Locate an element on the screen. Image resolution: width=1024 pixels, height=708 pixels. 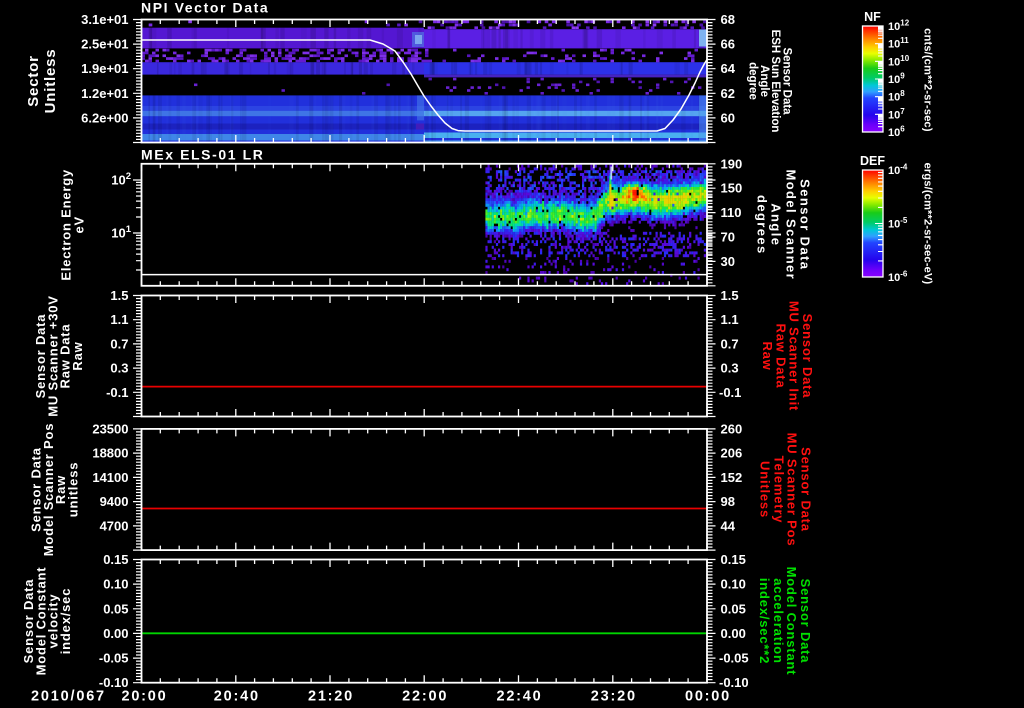
svg-text: 14100 is located at coordinates (110, 477).